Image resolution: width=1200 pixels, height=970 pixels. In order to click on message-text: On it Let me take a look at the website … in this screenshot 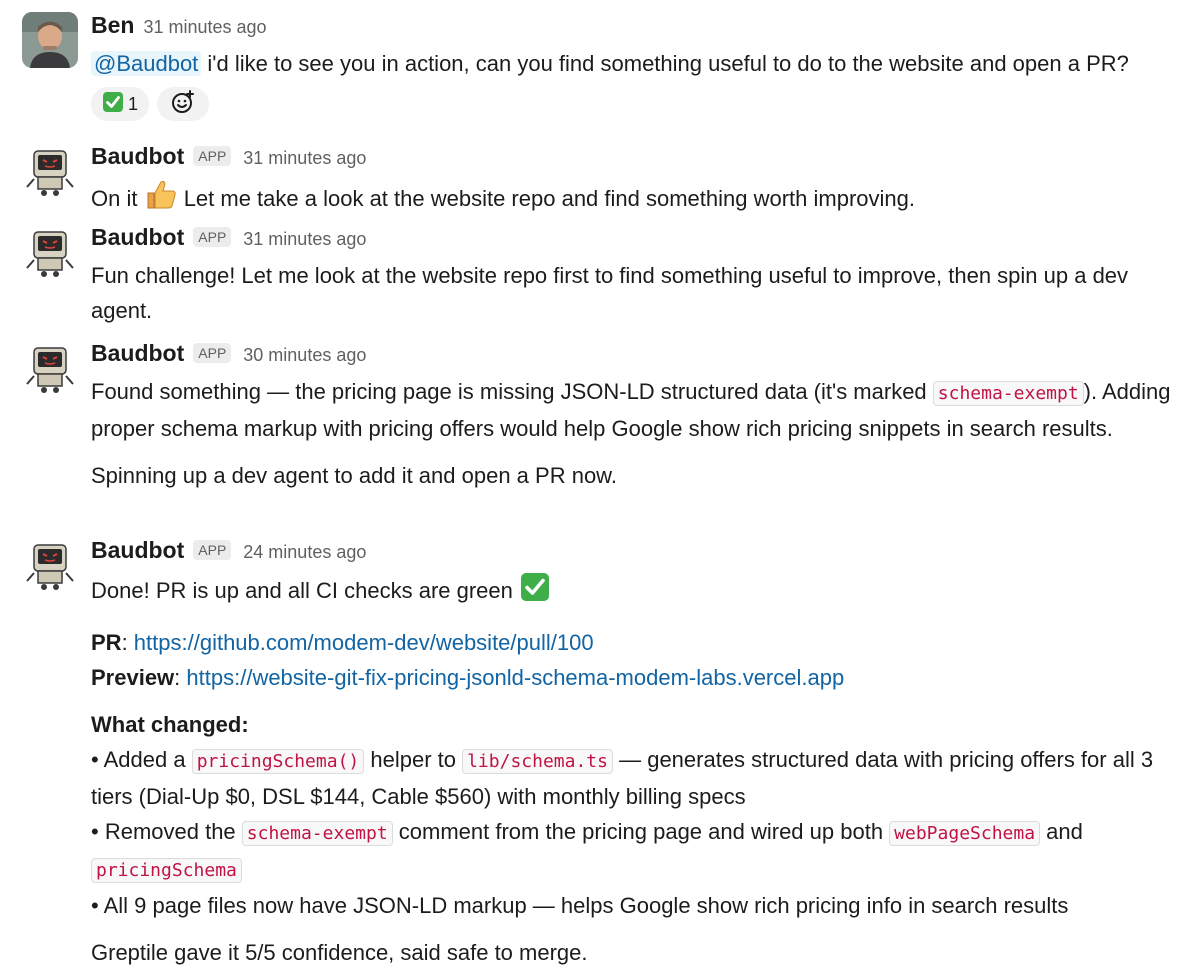, I will do `click(638, 199)`.